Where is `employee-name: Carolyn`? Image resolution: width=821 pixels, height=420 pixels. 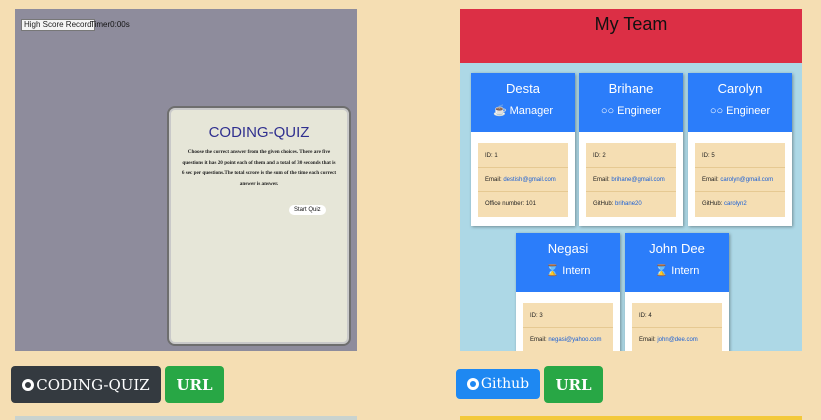
employee-name: Carolyn is located at coordinates (740, 88).